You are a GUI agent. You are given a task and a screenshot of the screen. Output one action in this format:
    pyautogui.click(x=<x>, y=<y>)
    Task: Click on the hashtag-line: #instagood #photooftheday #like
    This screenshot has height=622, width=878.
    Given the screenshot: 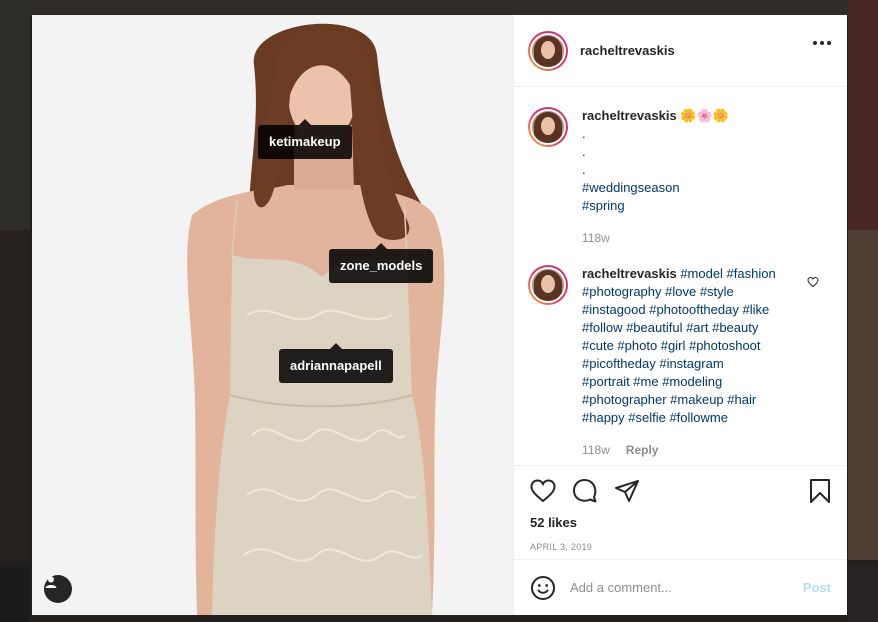 What is the action you would take?
    pyautogui.click(x=691, y=310)
    